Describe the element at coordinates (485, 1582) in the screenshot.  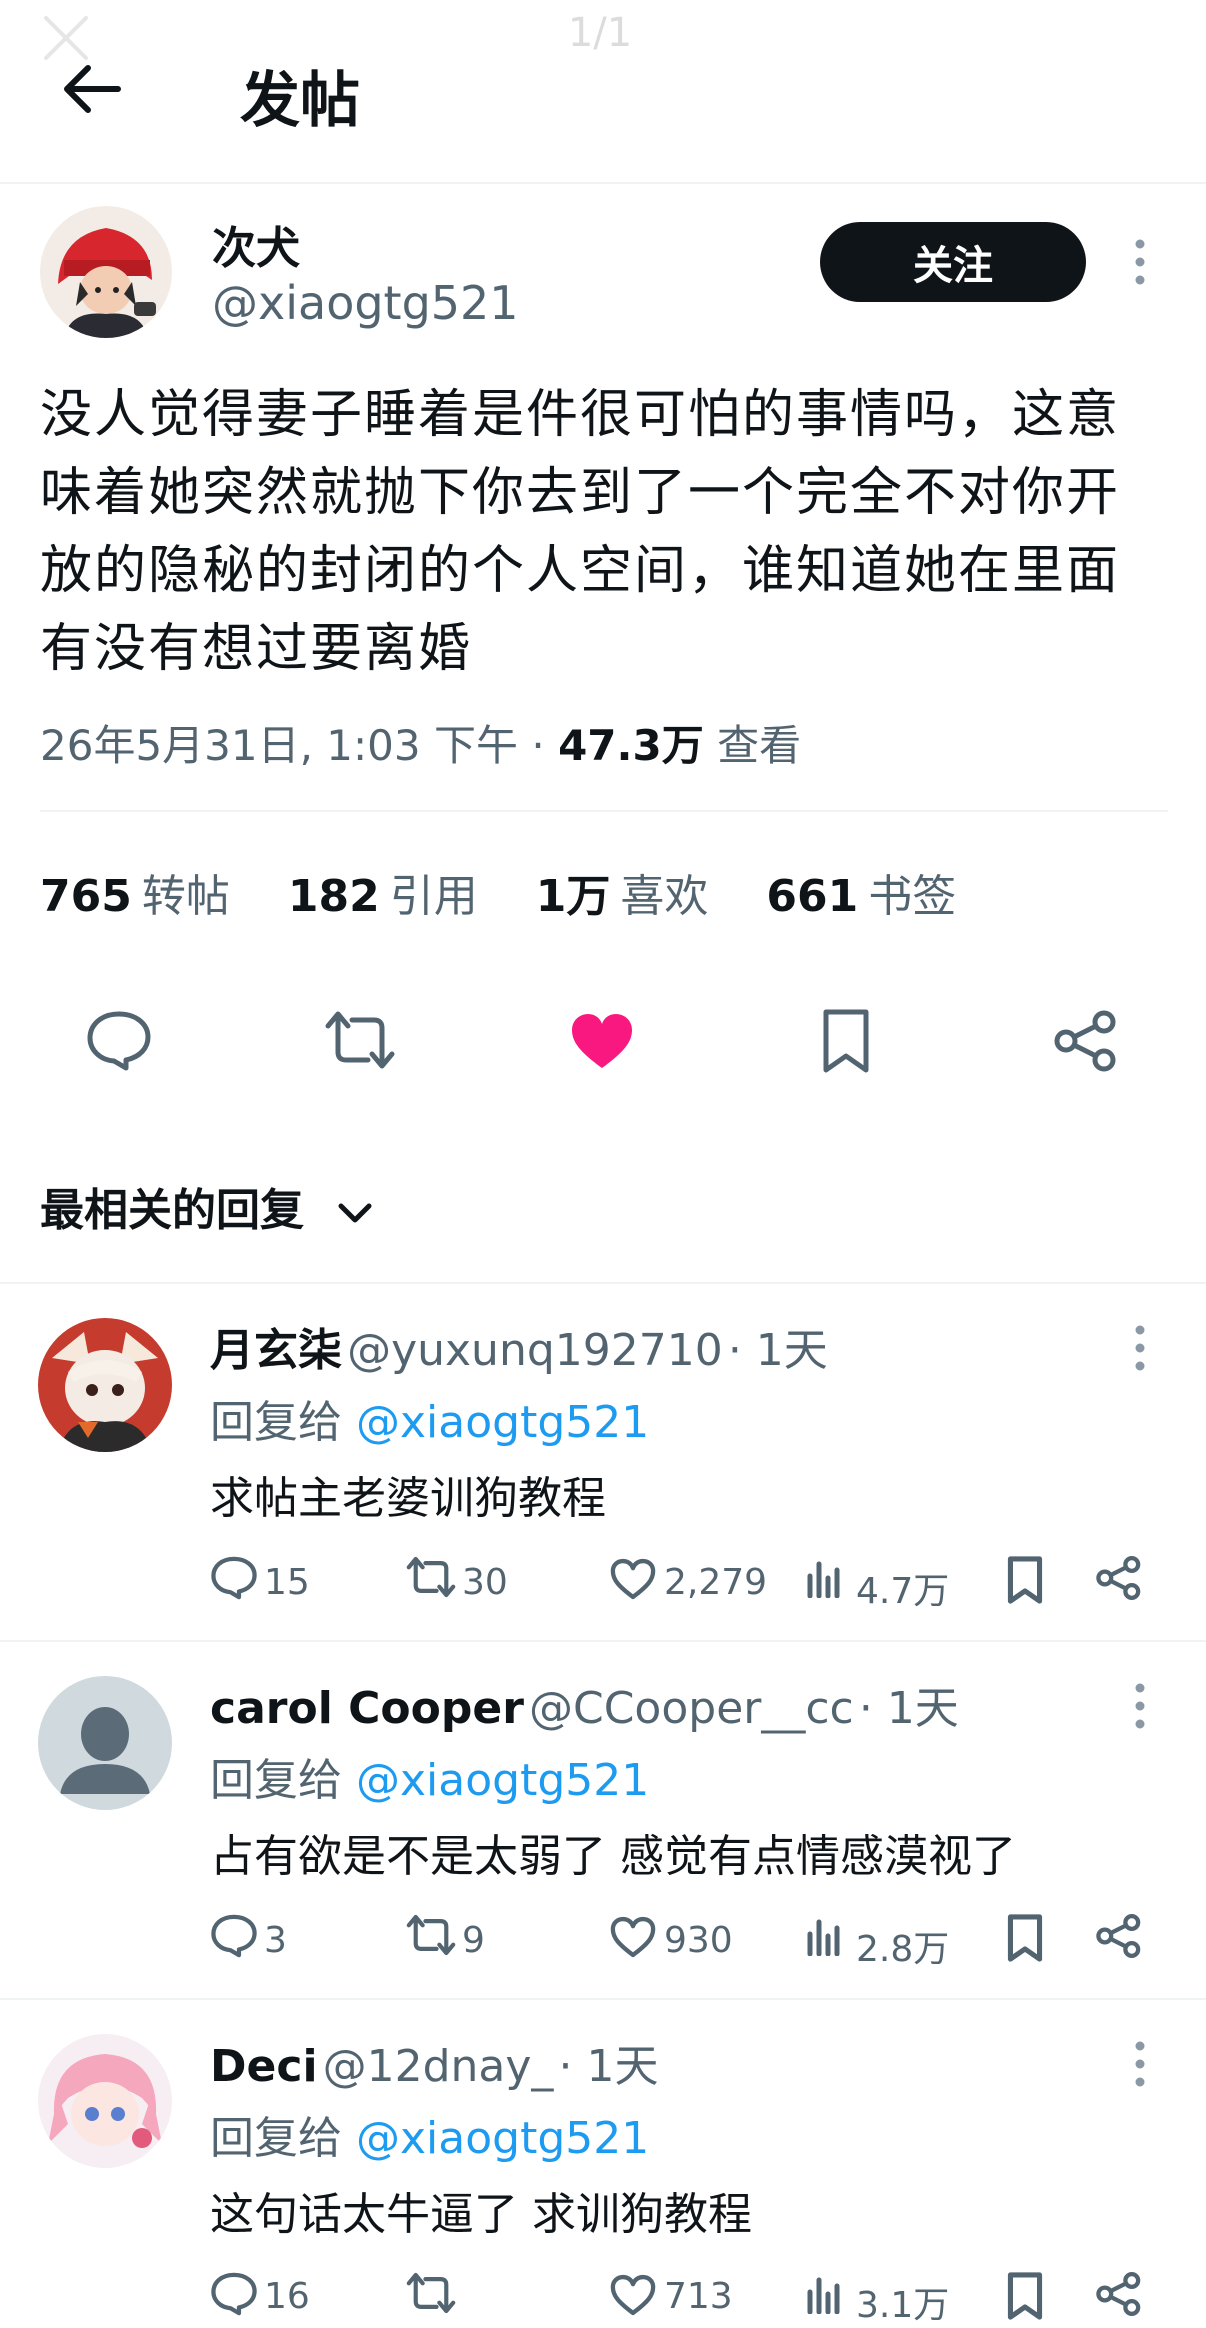
I see `repost-count: 30` at that location.